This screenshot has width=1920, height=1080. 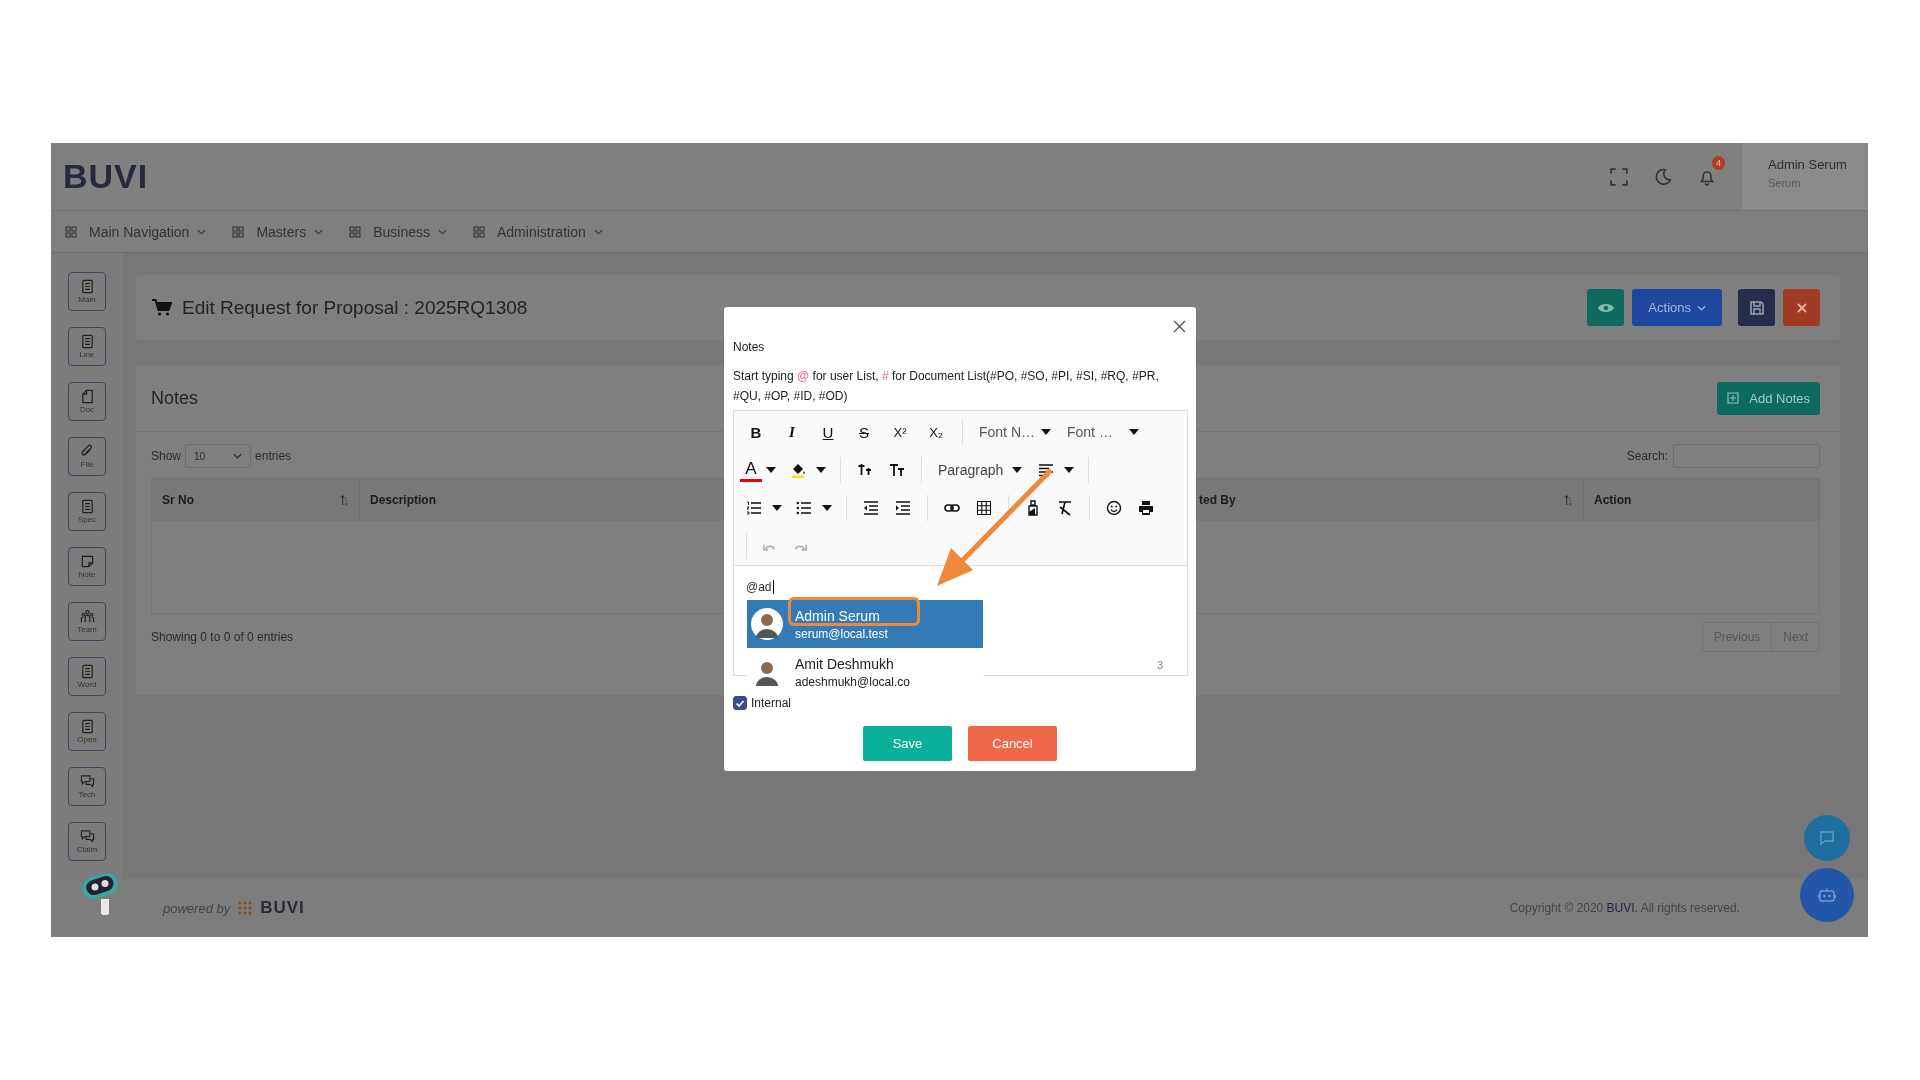 I want to click on sidebar-button: File, so click(x=87, y=456).